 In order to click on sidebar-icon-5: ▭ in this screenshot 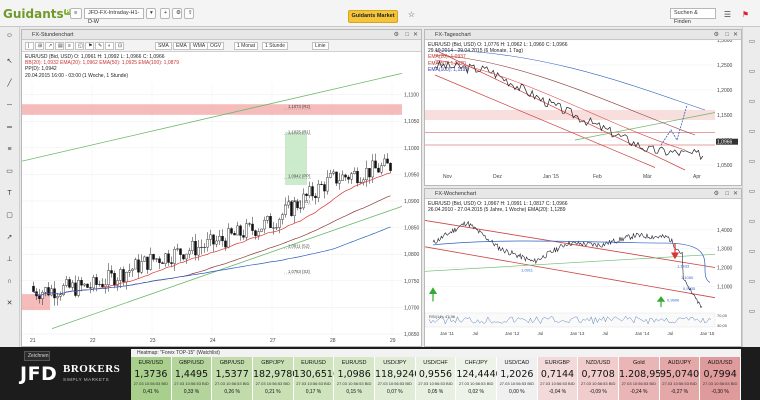, I will do `click(752, 161)`.